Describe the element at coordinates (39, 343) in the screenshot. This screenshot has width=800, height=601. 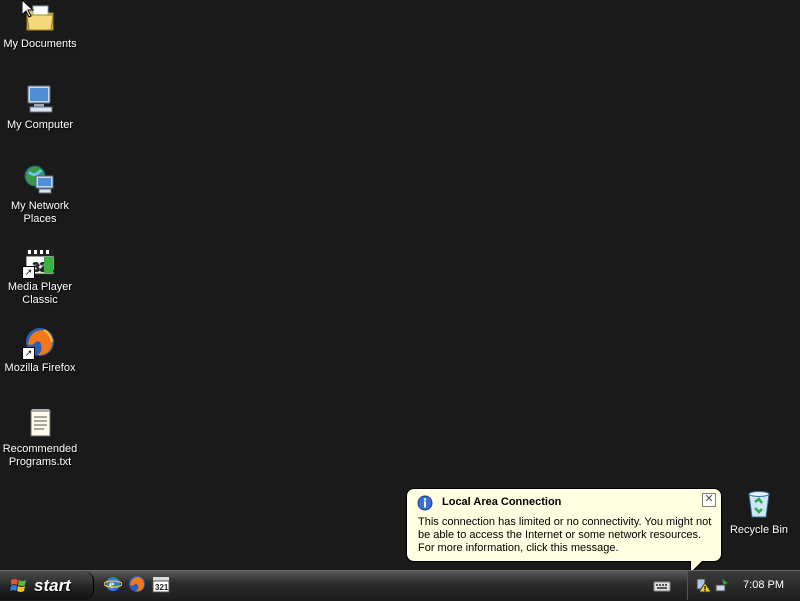
I see `firefox-icon: ↗` at that location.